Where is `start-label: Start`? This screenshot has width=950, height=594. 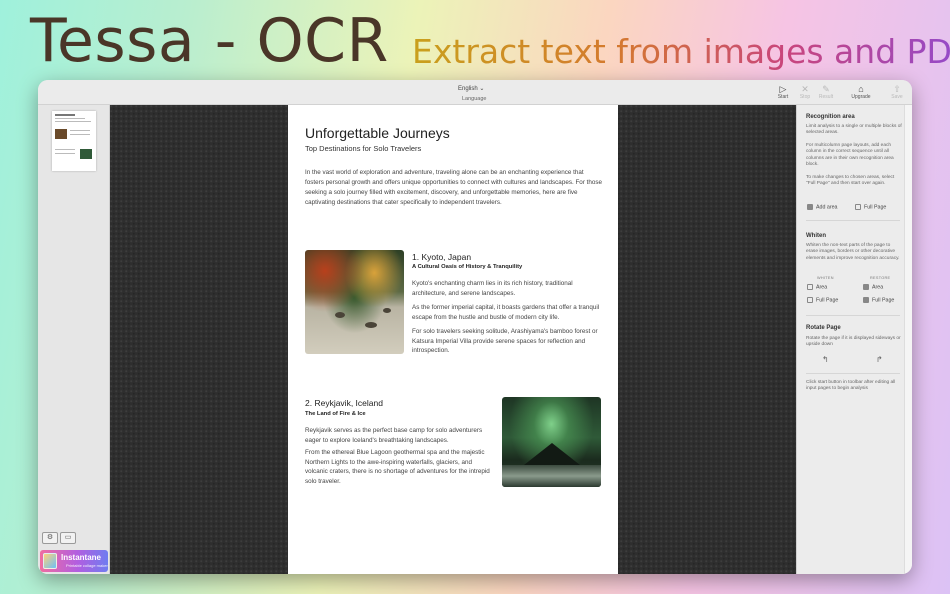
start-label: Start is located at coordinates (783, 97).